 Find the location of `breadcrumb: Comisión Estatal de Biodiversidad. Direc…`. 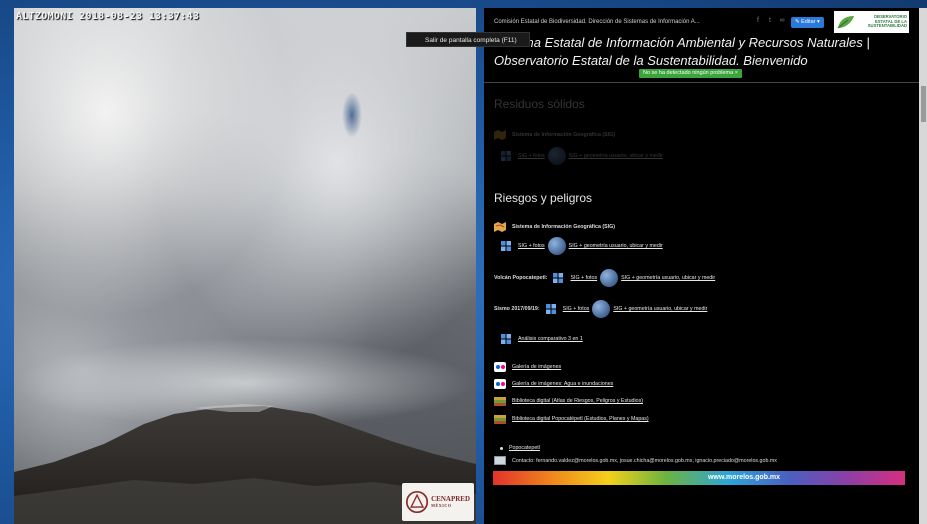

breadcrumb: Comisión Estatal de Biodiversidad. Direc… is located at coordinates (597, 22).